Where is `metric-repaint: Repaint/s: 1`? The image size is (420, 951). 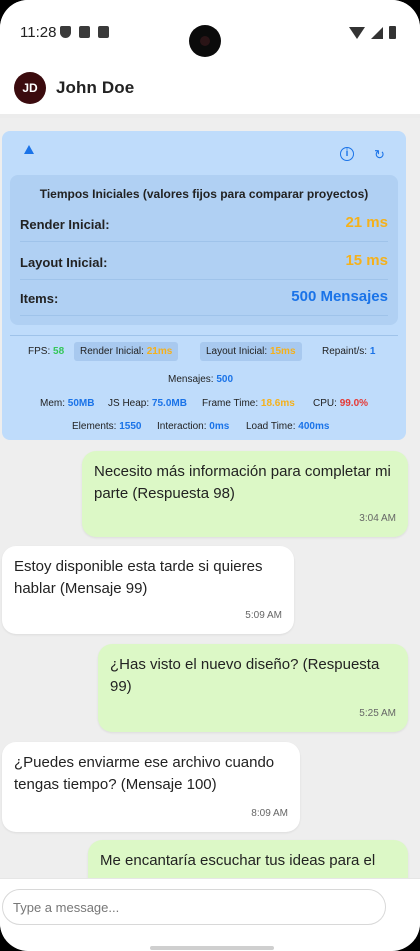
metric-repaint: Repaint/s: 1 is located at coordinates (349, 351).